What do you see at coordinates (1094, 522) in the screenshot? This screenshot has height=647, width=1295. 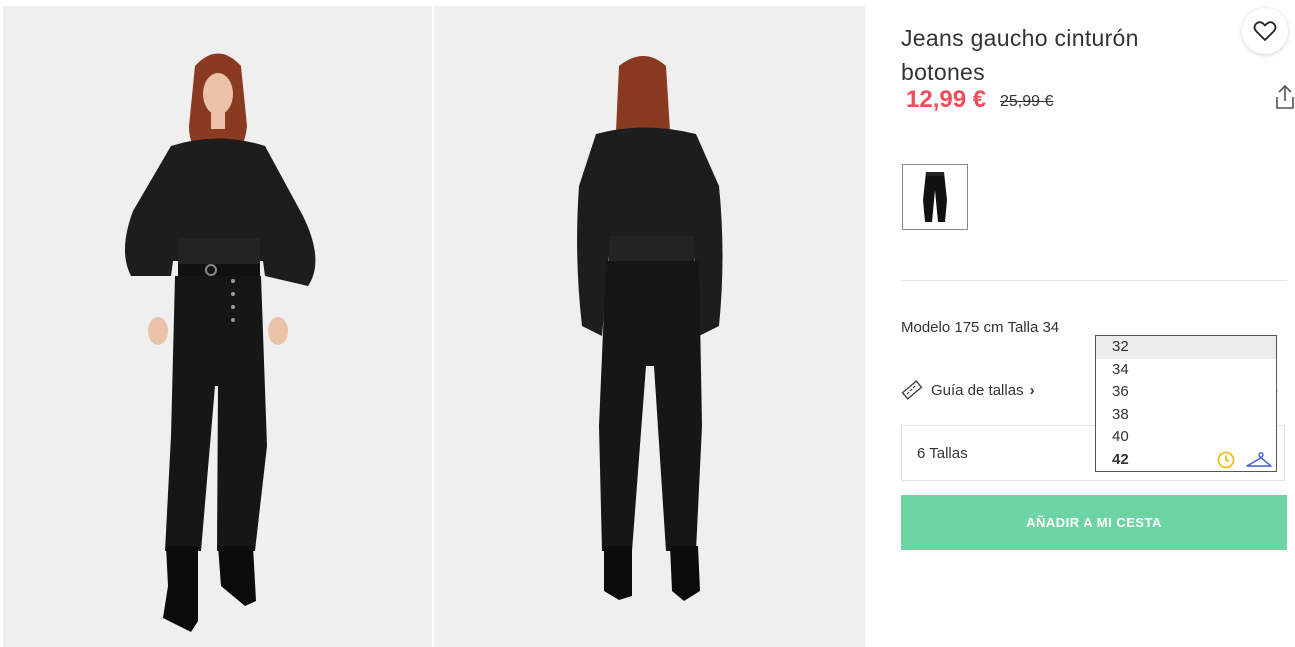 I see `add-to-cart-button: AÑADIR A MI CESTA` at bounding box center [1094, 522].